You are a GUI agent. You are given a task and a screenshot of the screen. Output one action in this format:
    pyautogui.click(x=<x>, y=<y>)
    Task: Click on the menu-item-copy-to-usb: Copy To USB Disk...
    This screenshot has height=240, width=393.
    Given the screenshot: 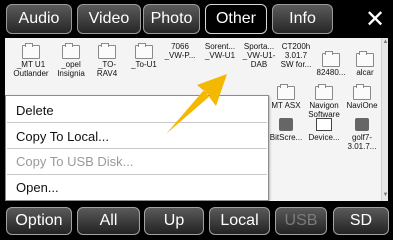 What is the action you would take?
    pyautogui.click(x=75, y=161)
    